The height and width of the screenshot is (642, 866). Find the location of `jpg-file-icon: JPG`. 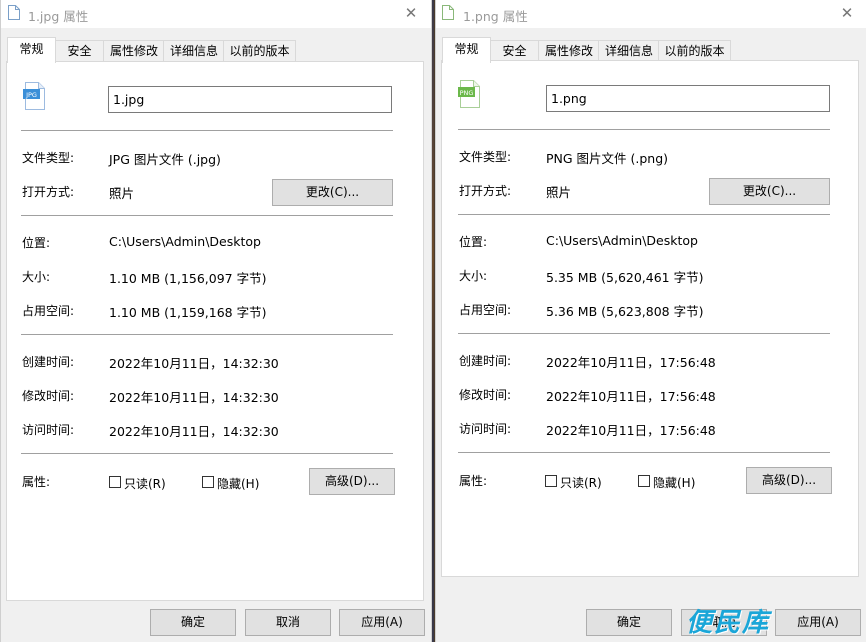

jpg-file-icon: JPG is located at coordinates (34, 96).